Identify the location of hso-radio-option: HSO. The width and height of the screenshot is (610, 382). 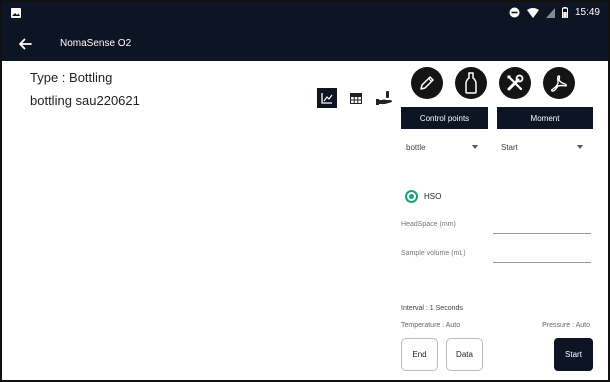
(423, 196).